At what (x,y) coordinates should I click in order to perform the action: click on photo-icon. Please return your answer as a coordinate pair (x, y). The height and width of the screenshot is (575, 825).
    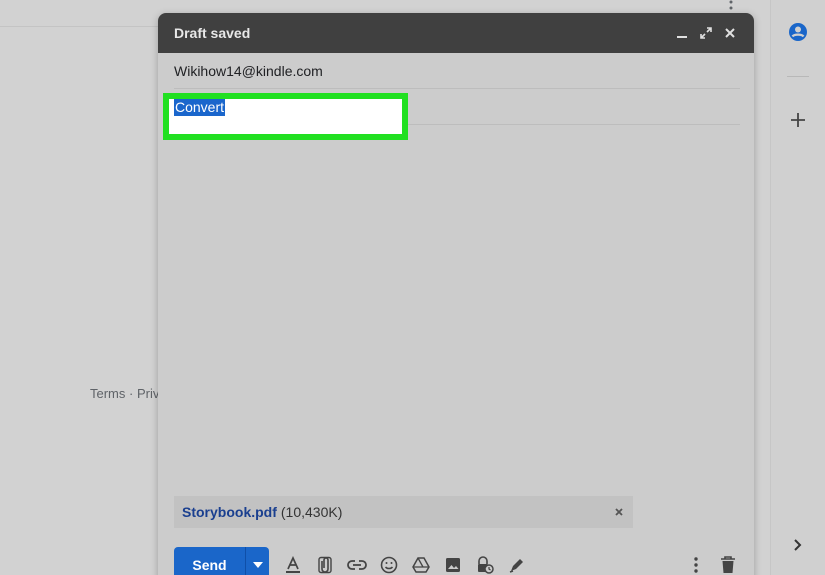
    Looking at the image, I should click on (453, 565).